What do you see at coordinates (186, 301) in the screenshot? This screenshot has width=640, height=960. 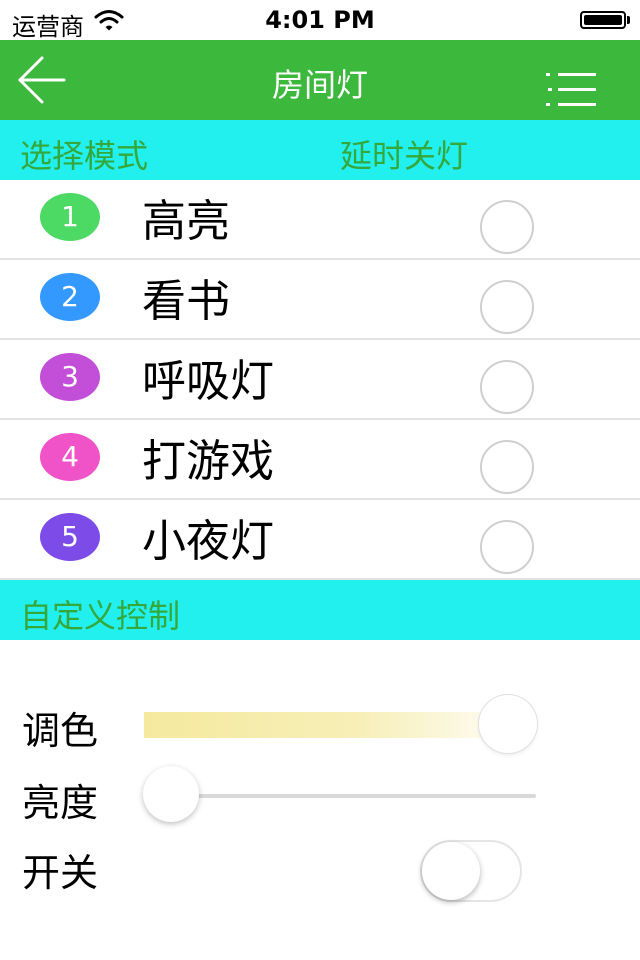 I see `mode-label: 看书` at bounding box center [186, 301].